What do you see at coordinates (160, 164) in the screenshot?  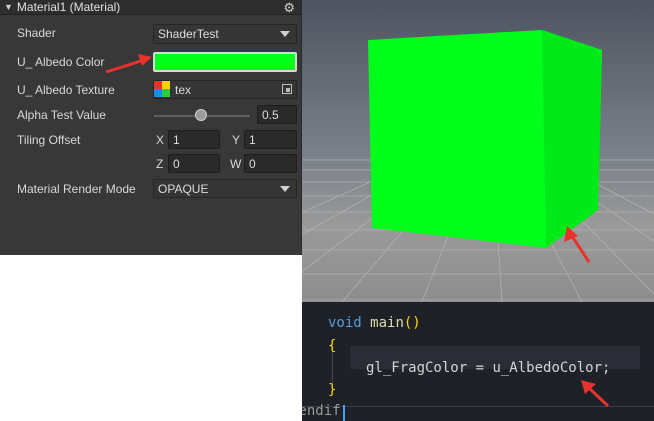 I see `z-label: Z` at bounding box center [160, 164].